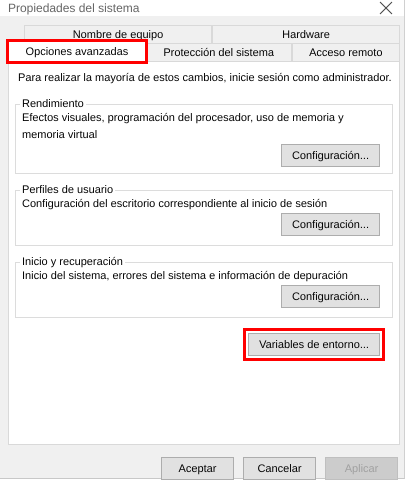  Describe the element at coordinates (77, 51) in the screenshot. I see `tab: Opciones avanzadas` at that location.